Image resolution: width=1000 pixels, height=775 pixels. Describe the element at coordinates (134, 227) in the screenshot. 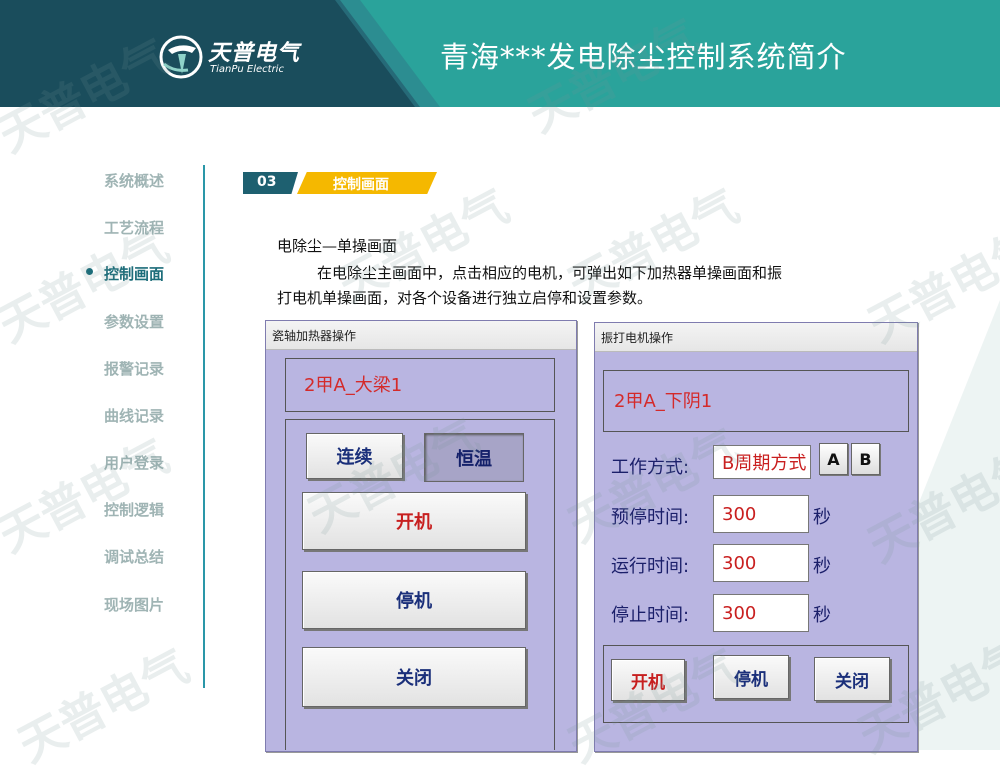

I see `sidebar-item-process: 工艺流程` at that location.